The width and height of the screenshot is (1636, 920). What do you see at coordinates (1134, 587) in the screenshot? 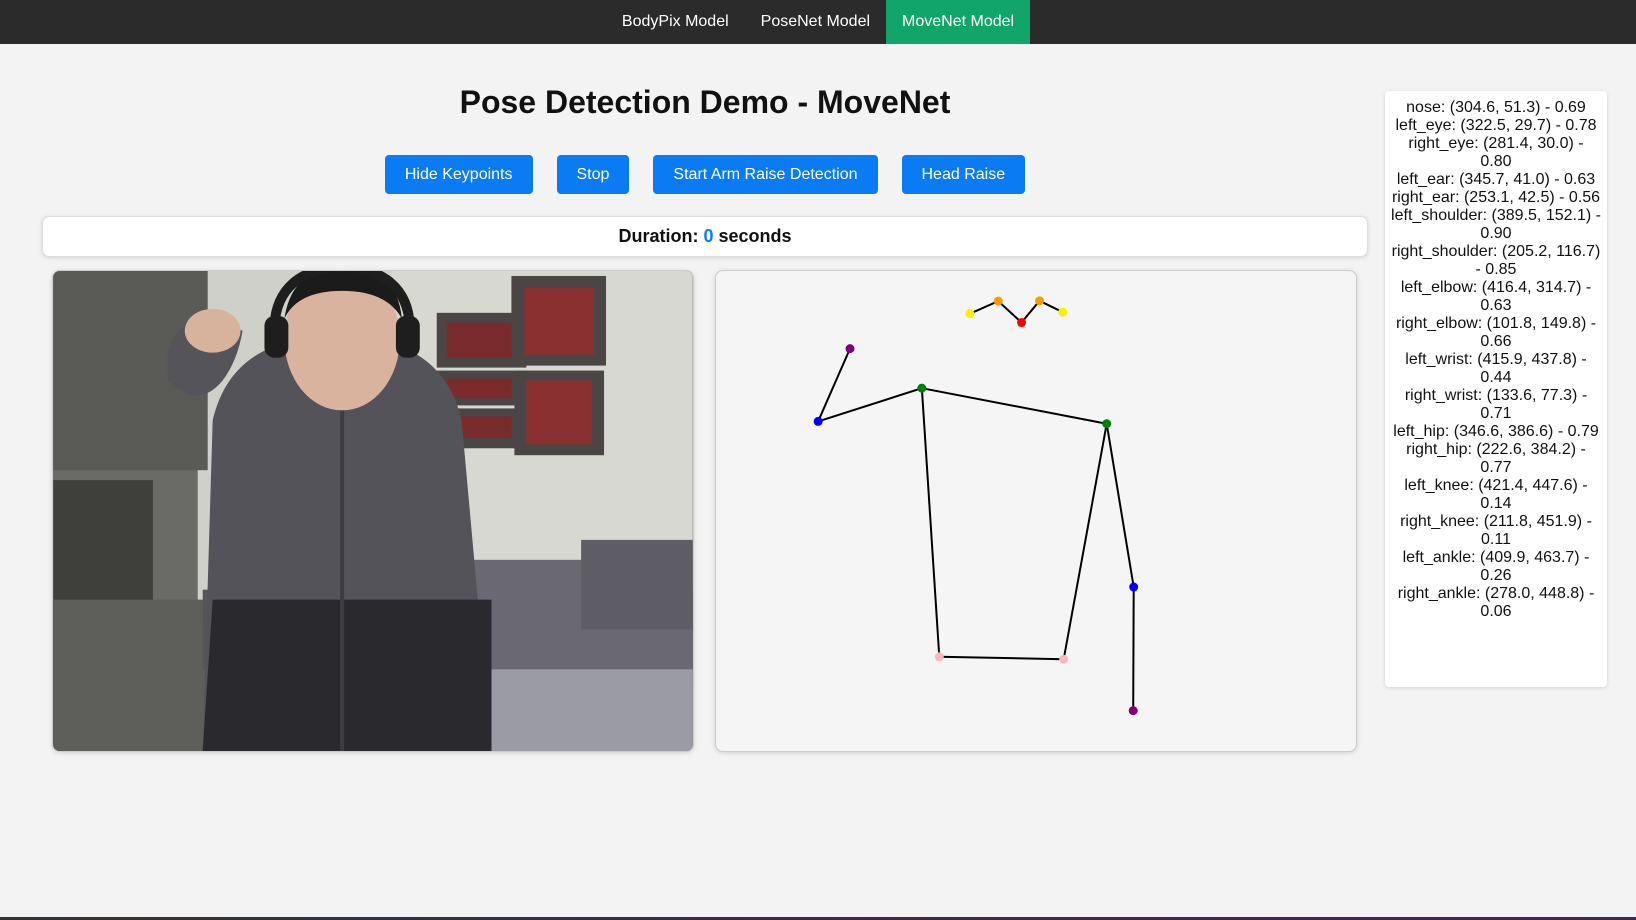
I see `keypoint-dot-left-elbow` at bounding box center [1134, 587].